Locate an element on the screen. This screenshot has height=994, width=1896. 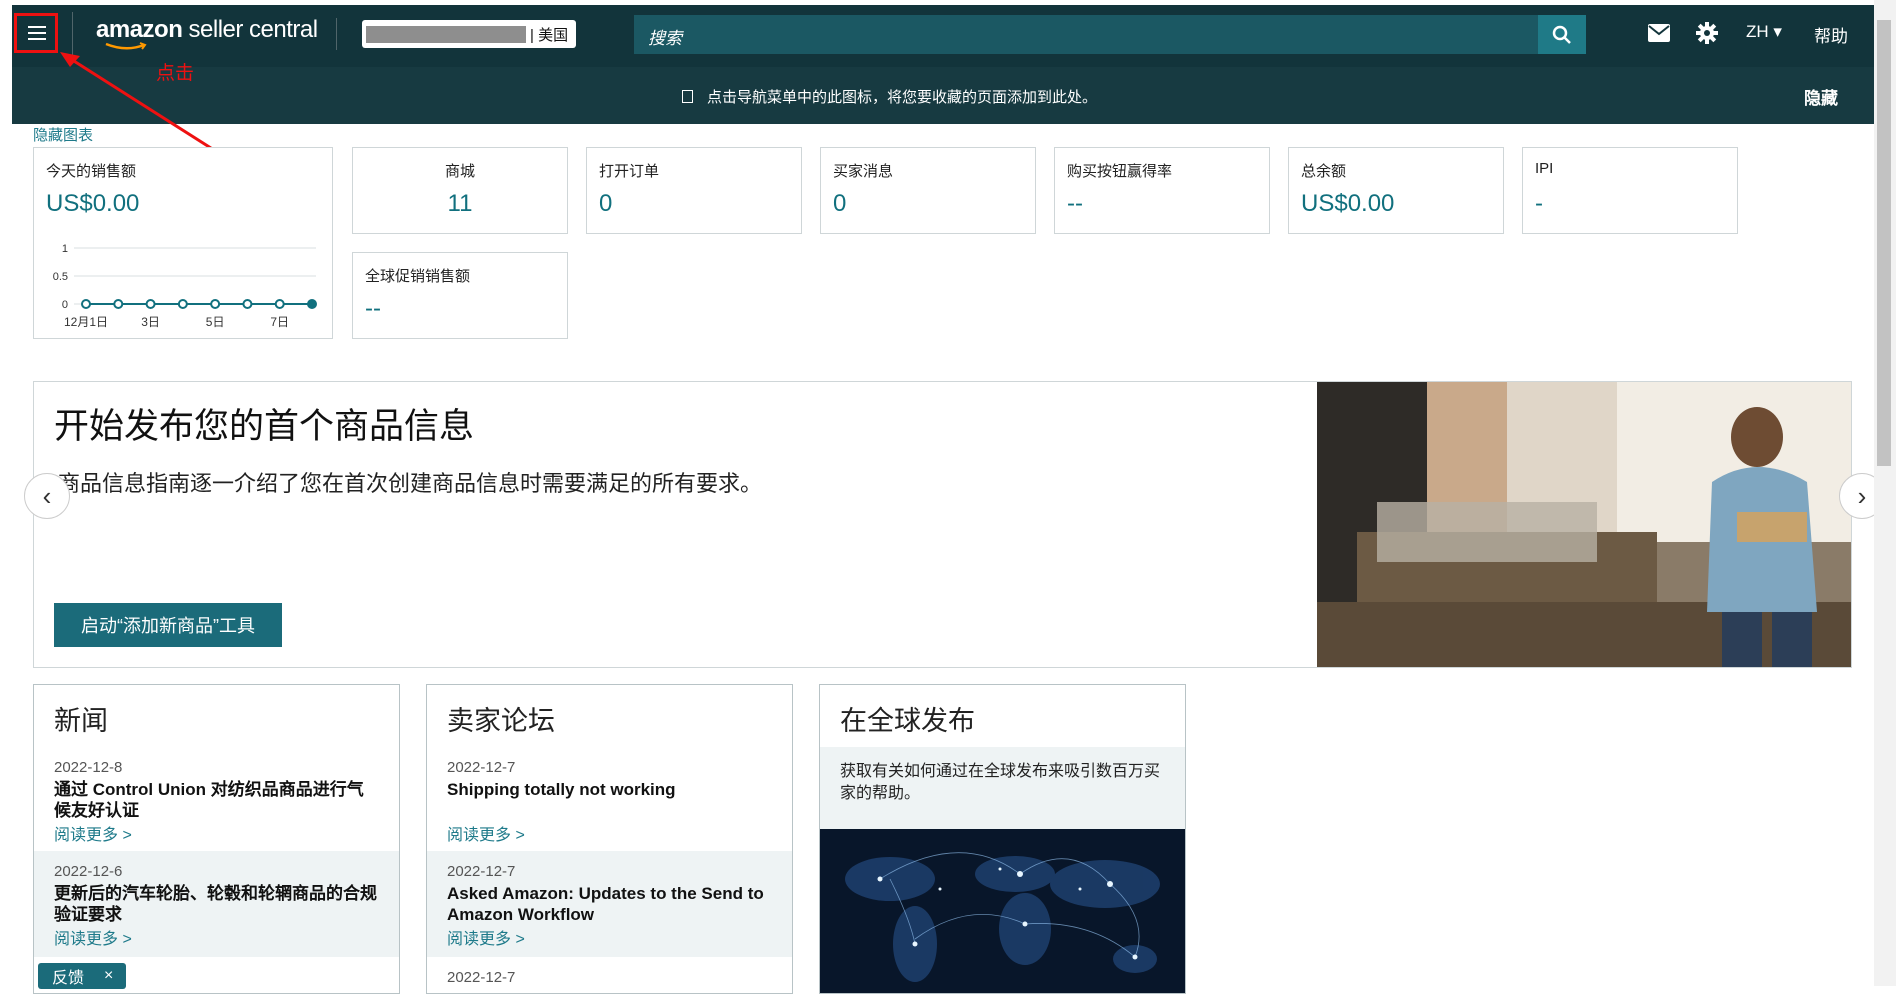
store-label: 商城 is located at coordinates (459, 171).